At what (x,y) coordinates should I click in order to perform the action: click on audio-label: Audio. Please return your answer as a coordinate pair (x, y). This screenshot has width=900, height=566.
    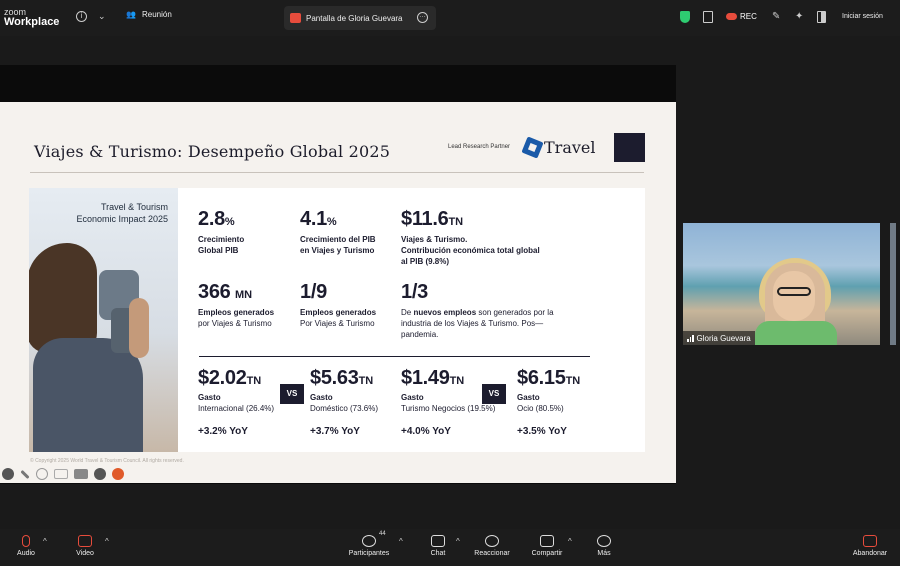
    Looking at the image, I should click on (26, 553).